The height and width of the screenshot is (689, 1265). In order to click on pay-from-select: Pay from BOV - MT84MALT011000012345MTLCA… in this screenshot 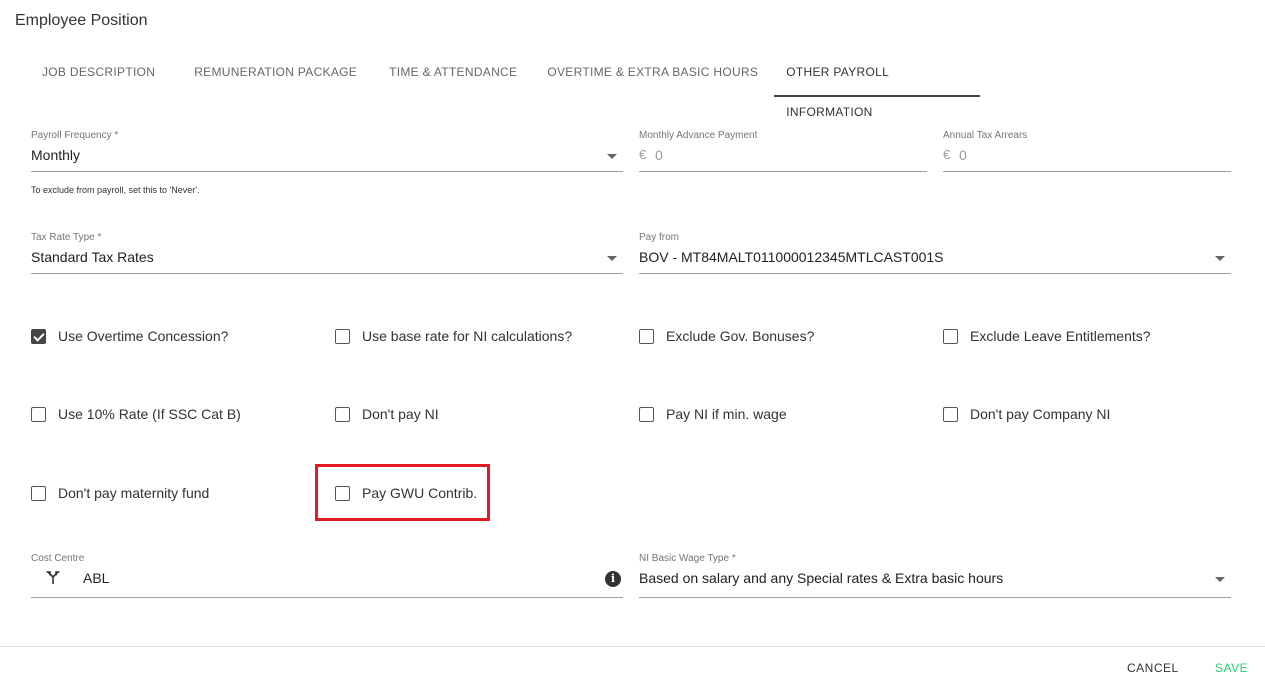, I will do `click(935, 254)`.